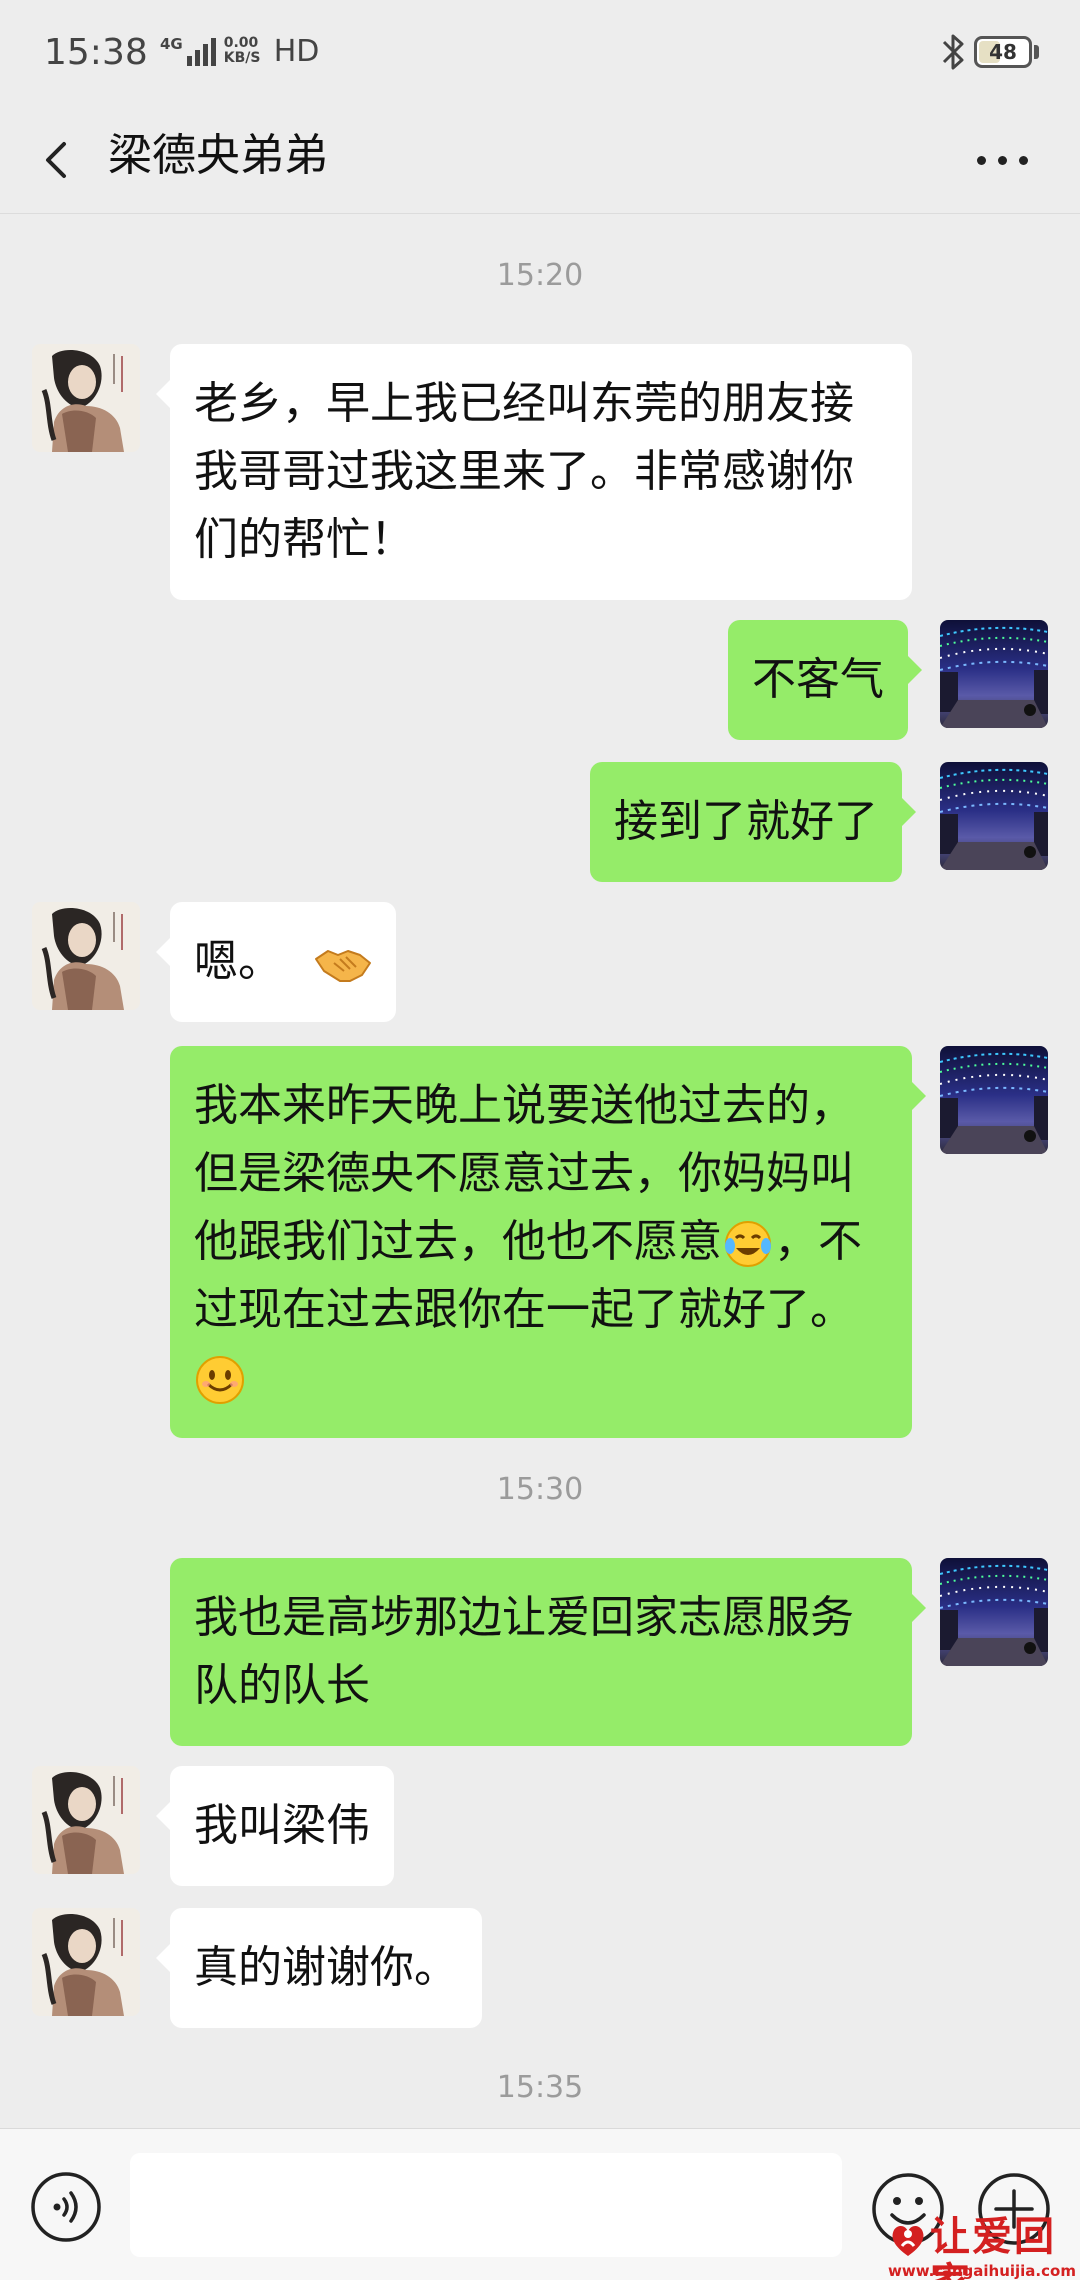 The image size is (1080, 2280). What do you see at coordinates (56, 160) in the screenshot?
I see `chevron-left-icon` at bounding box center [56, 160].